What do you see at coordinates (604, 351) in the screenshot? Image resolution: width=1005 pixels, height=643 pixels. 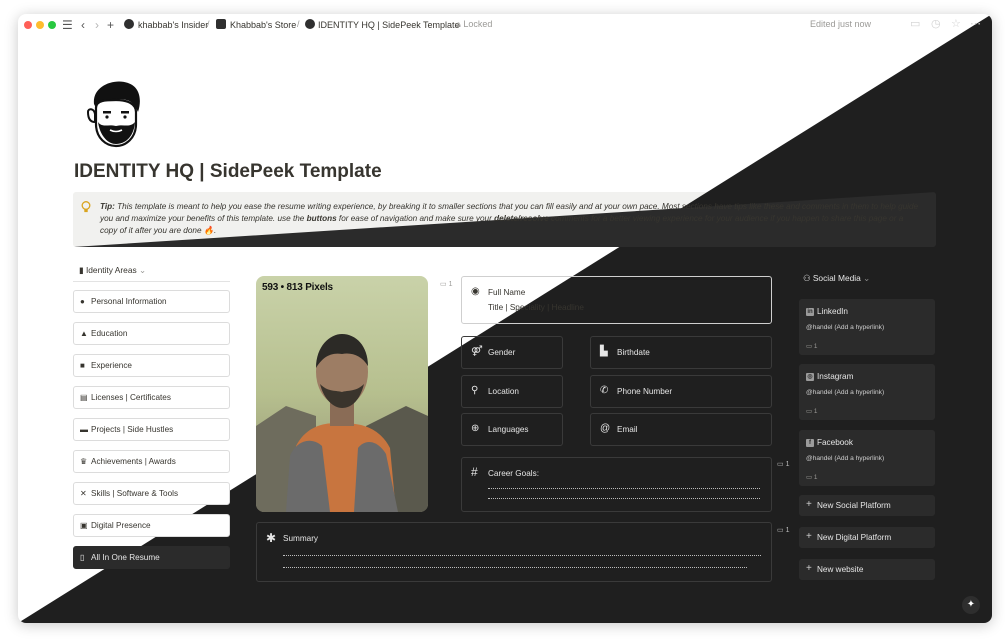 I see `cake-icon: ▙` at bounding box center [604, 351].